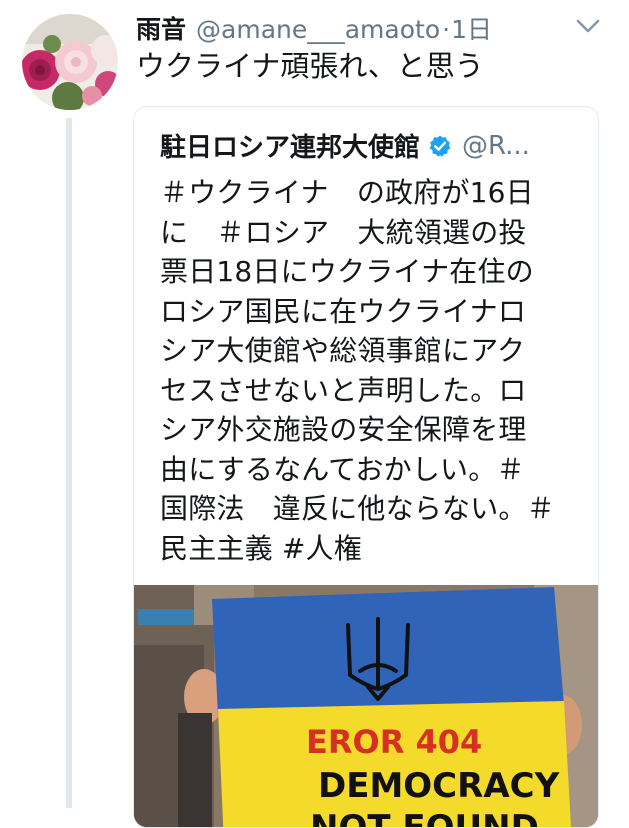 This screenshot has height=828, width=629. I want to click on quoted-text-line: 国際法 違反に他ならない。＃, so click(357, 508).